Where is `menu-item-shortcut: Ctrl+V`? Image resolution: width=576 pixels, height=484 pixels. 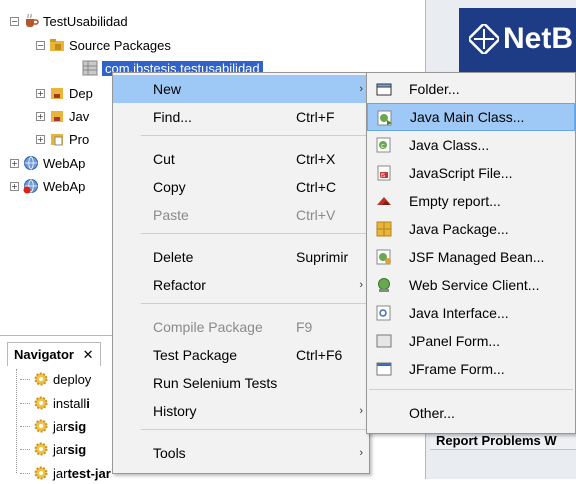 menu-item-shortcut: Ctrl+V is located at coordinates (316, 215).